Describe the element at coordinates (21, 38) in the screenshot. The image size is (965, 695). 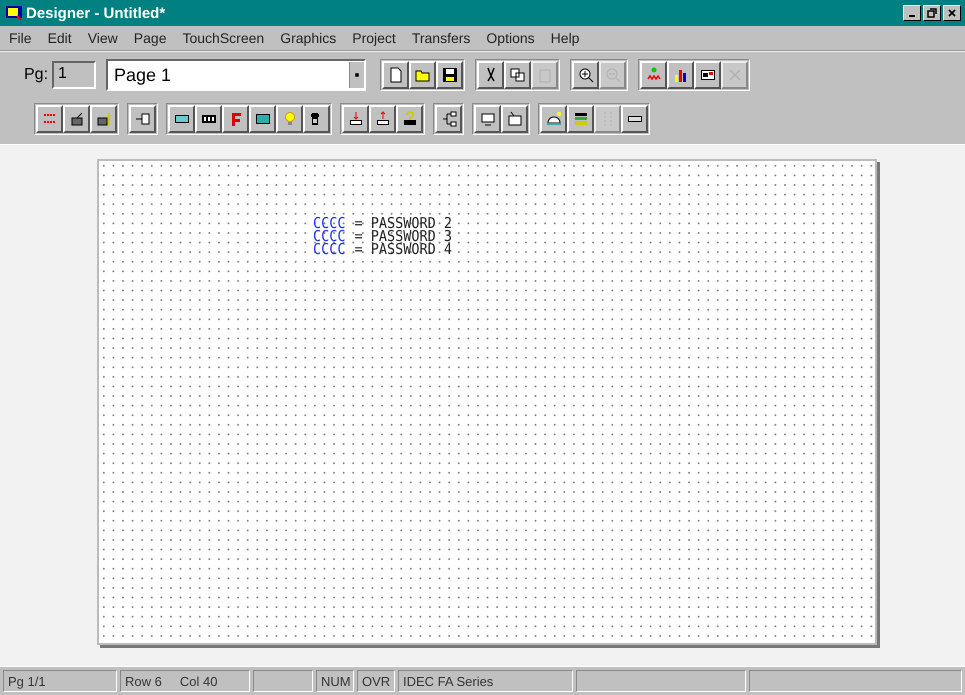
I see `menu-item: File` at that location.